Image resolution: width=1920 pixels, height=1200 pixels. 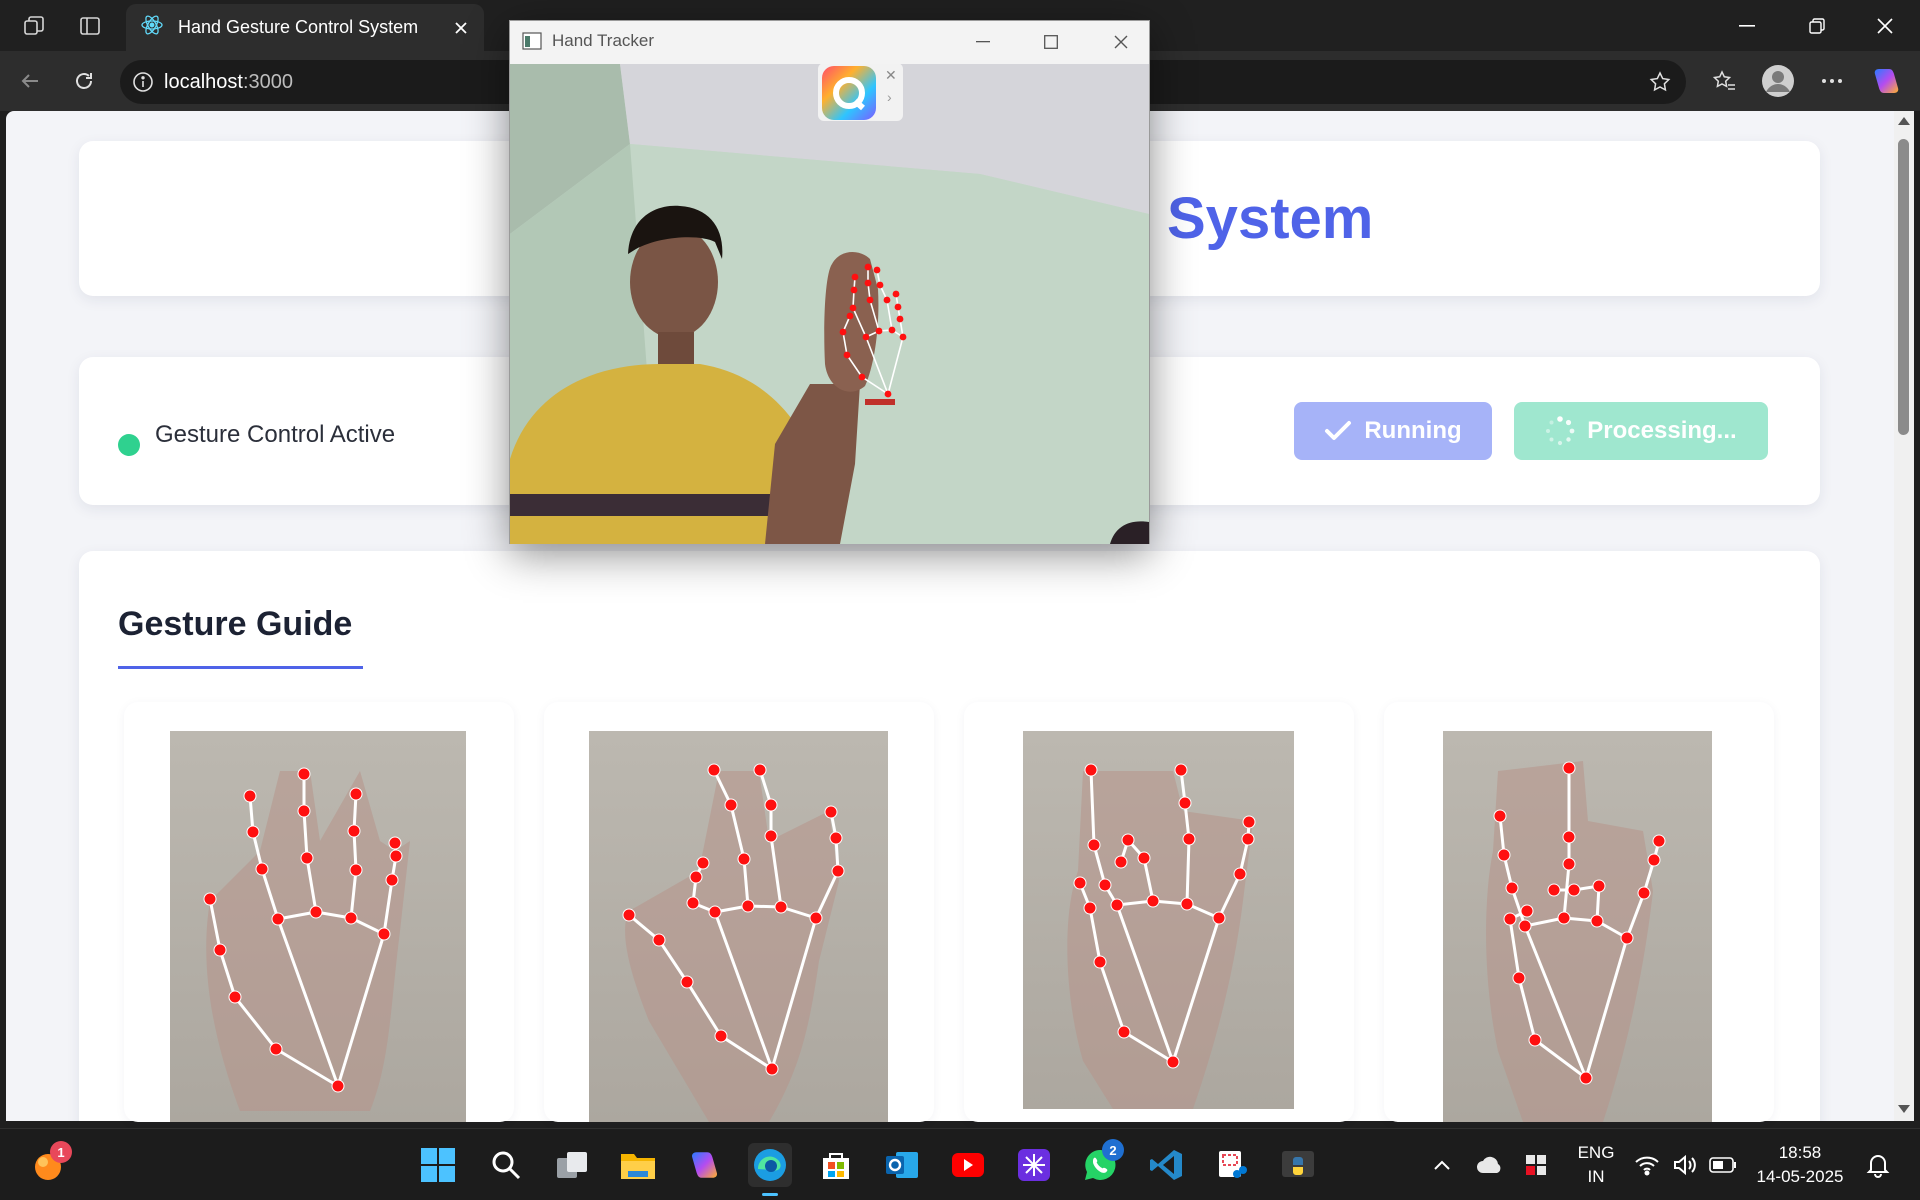 What do you see at coordinates (1747, 25) in the screenshot?
I see `minimize-icon` at bounding box center [1747, 25].